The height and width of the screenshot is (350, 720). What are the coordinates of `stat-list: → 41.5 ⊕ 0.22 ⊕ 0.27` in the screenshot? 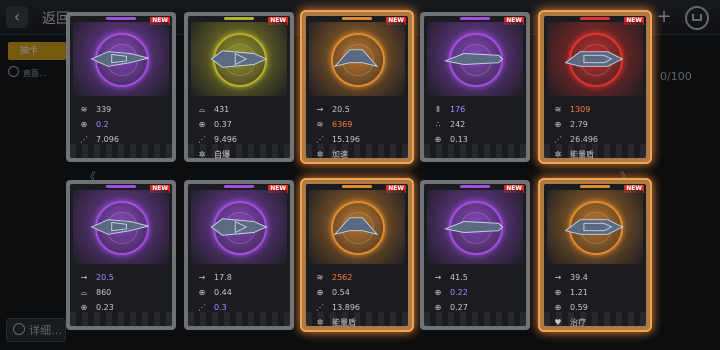 It's located at (478, 292).